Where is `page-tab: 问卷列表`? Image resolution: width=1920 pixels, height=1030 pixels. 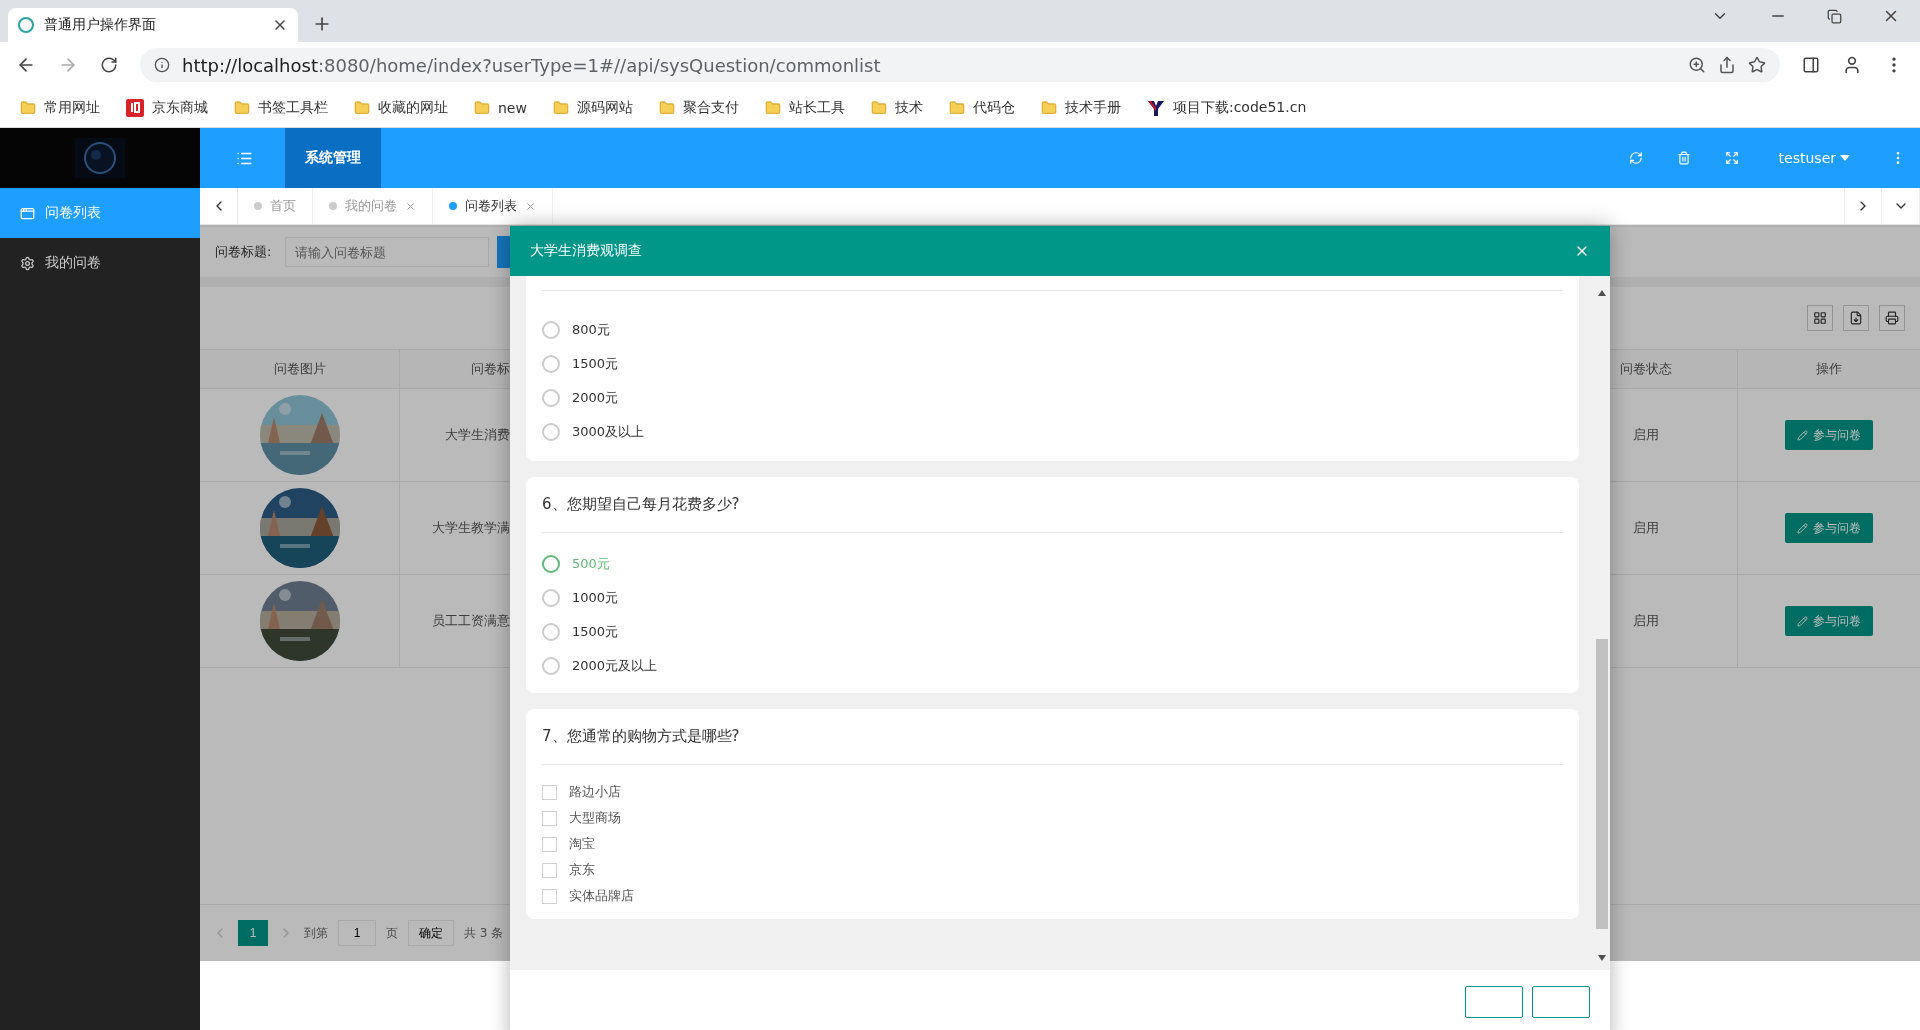
page-tab: 问卷列表 is located at coordinates (493, 206).